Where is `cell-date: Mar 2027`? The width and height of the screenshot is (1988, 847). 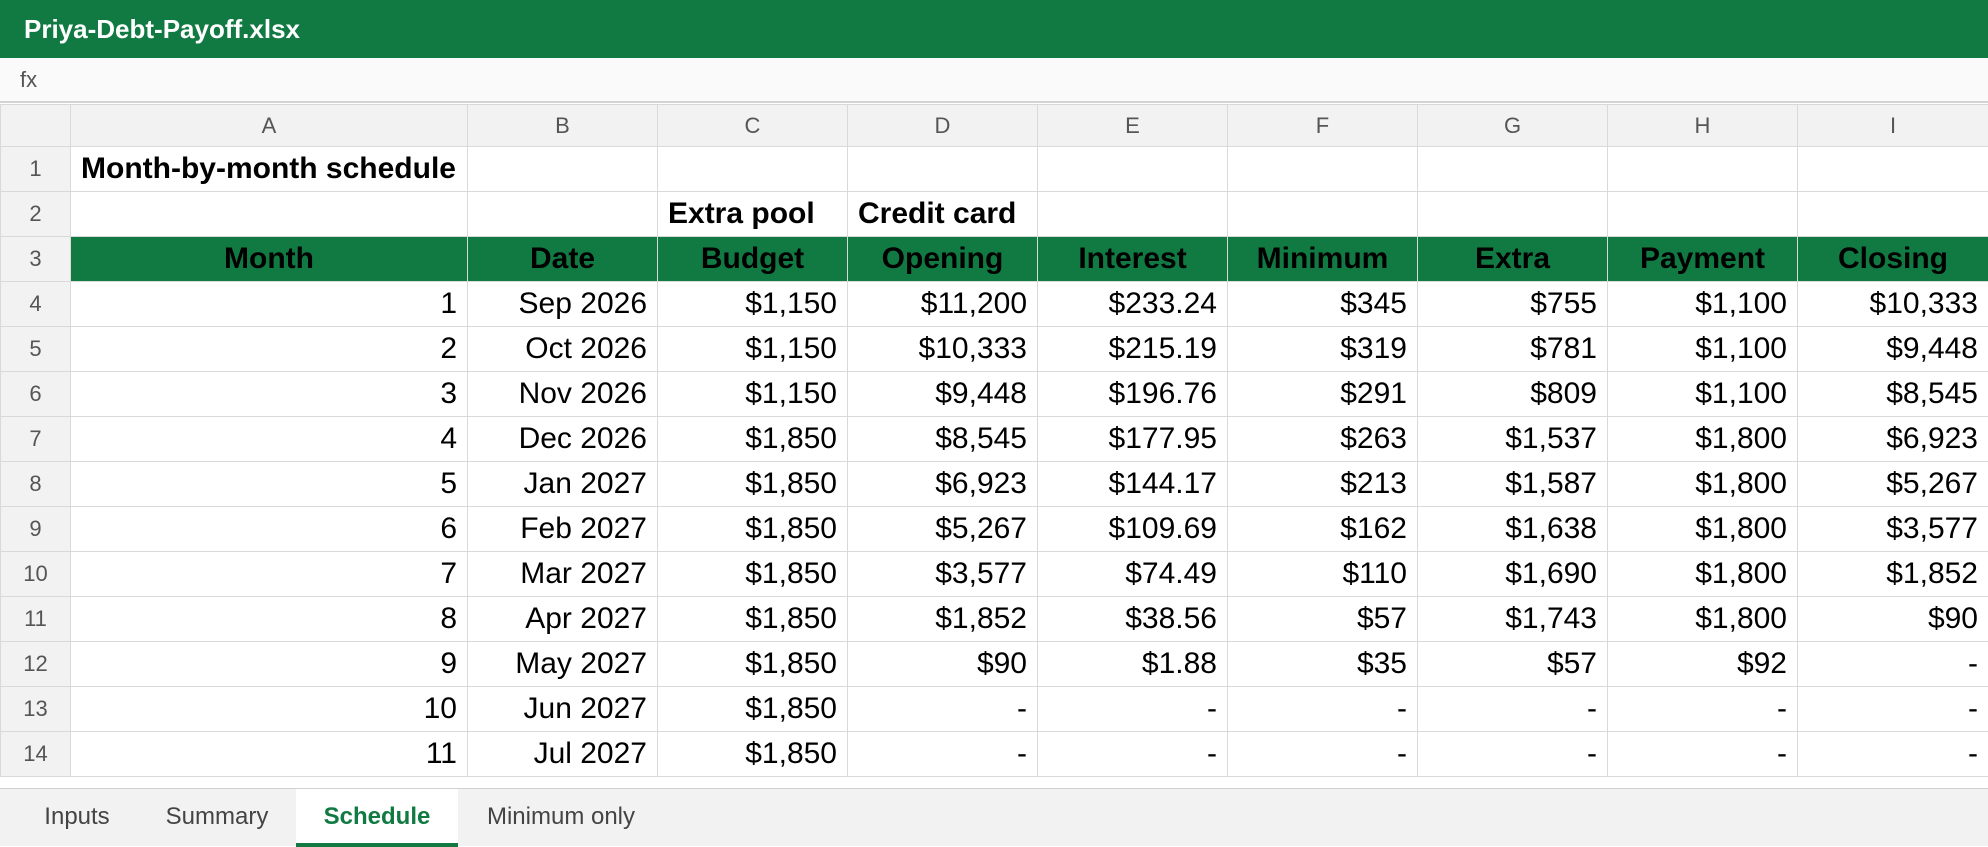
cell-date: Mar 2027 is located at coordinates (563, 574).